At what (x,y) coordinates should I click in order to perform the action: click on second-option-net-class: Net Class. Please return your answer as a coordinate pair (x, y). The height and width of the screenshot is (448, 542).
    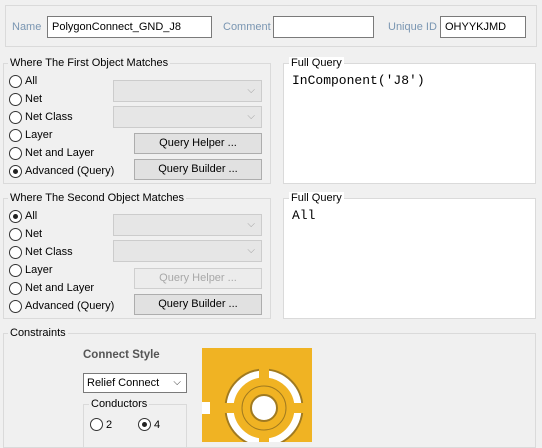
    Looking at the image, I should click on (41, 252).